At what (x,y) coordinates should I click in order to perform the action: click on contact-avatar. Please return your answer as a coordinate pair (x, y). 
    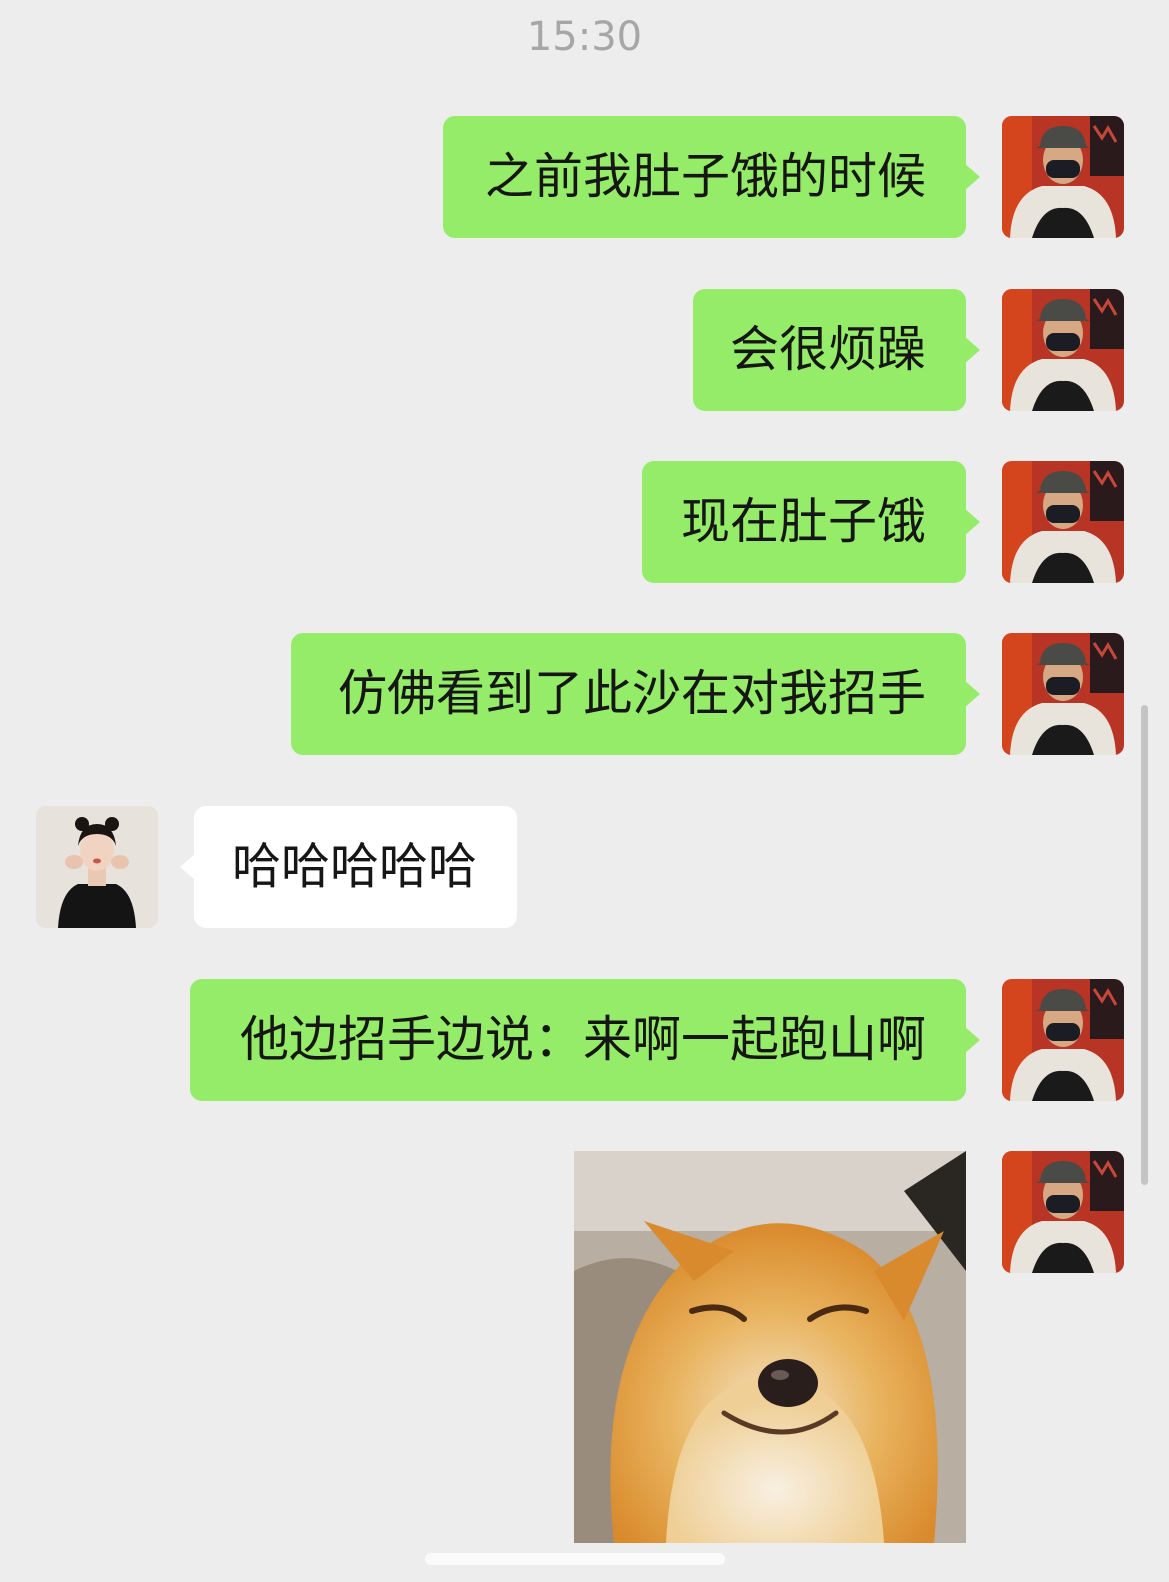
    Looking at the image, I should click on (97, 867).